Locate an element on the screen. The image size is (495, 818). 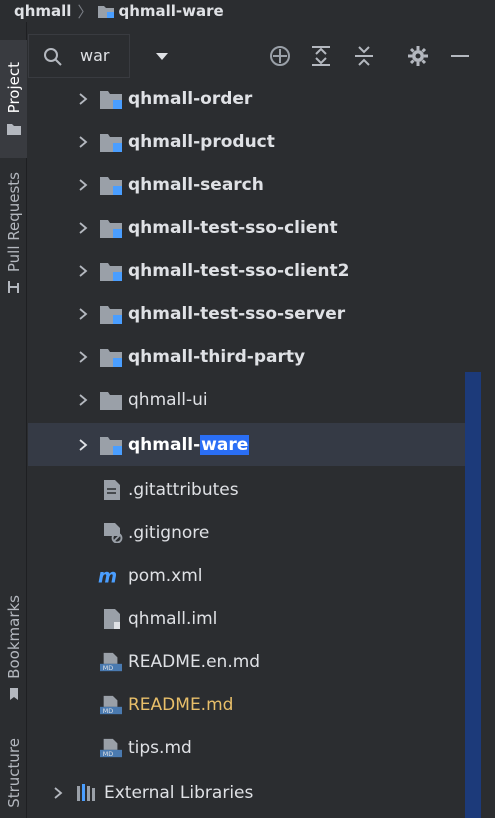
tree-row-module: qhmall-search is located at coordinates (246, 184).